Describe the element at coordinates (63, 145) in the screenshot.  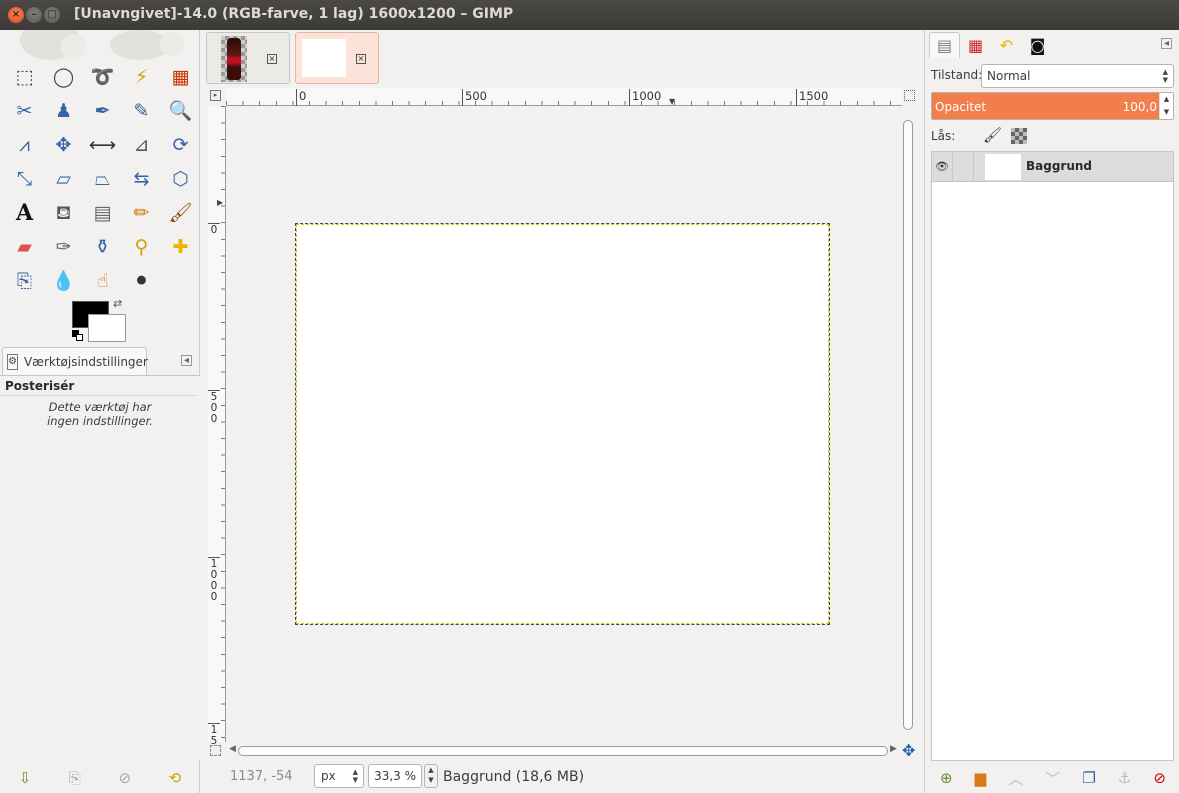
I see `move-tool-button: ✥` at that location.